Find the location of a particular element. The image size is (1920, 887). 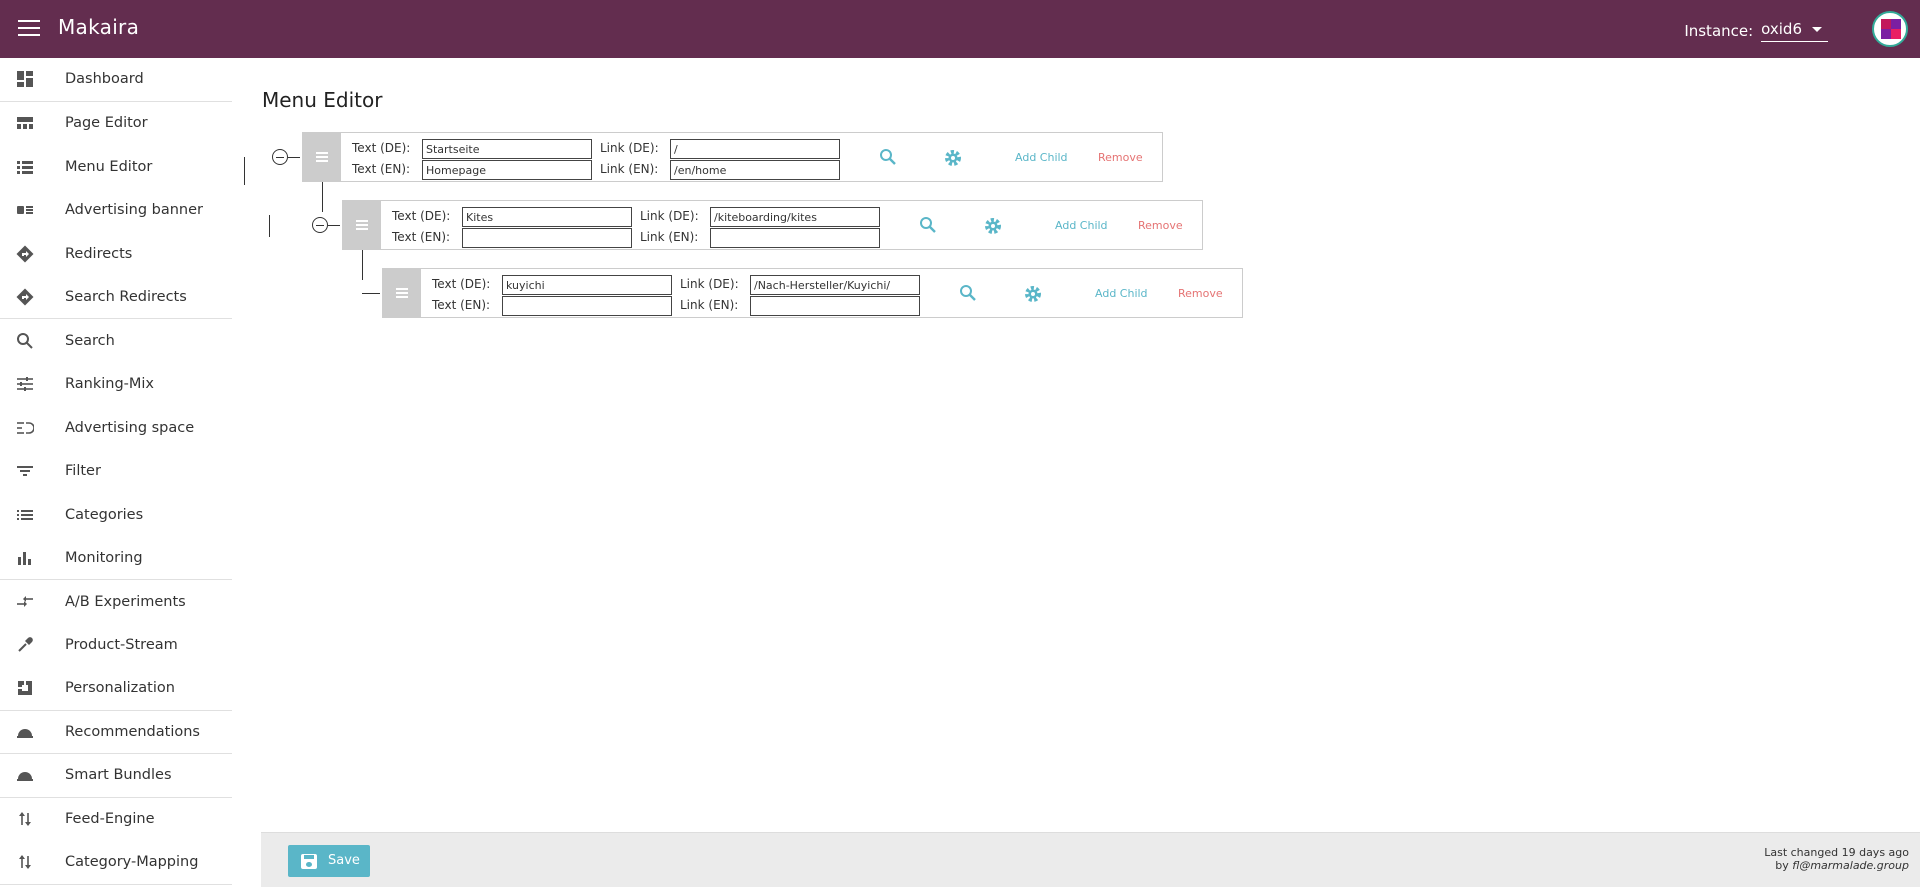

tune-icon is located at coordinates (25, 384).